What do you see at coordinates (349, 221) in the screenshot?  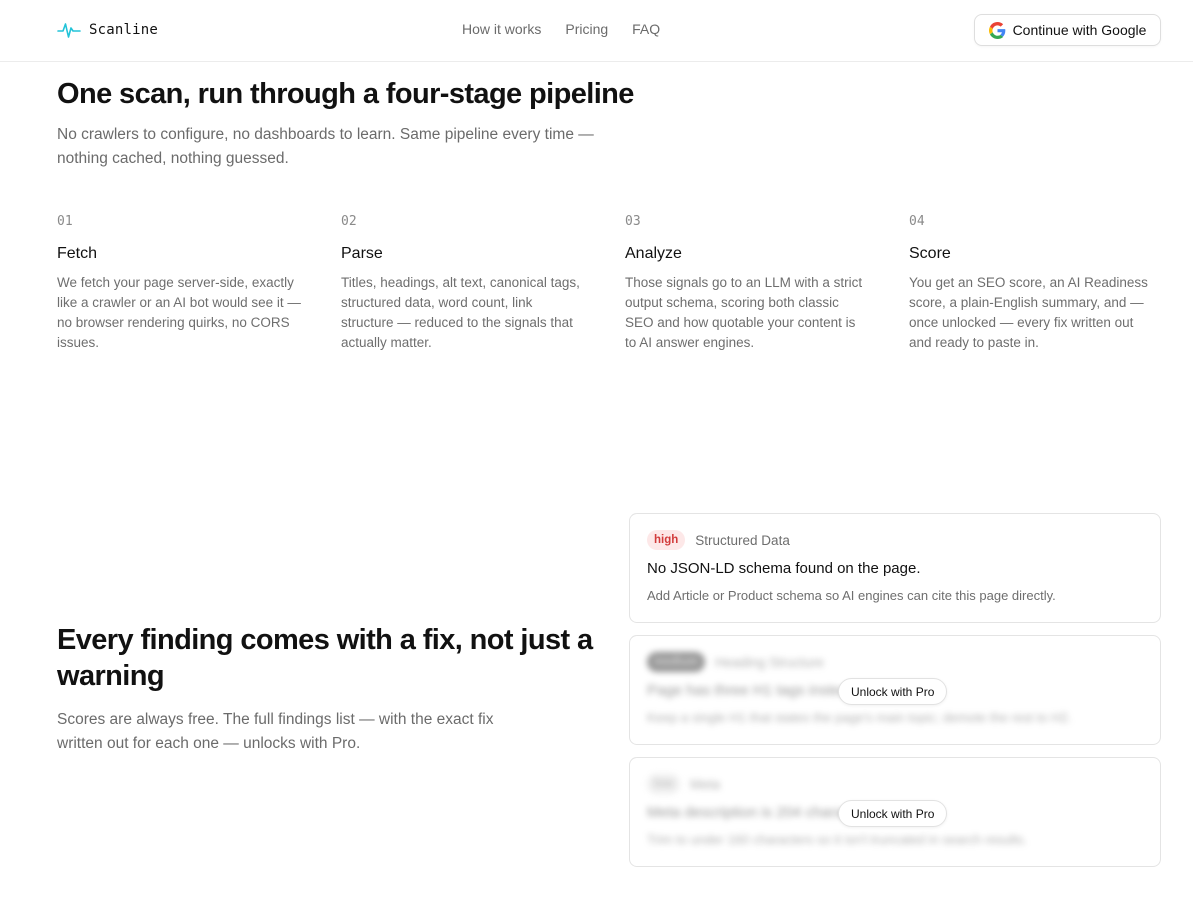 I see `step-number: 02` at bounding box center [349, 221].